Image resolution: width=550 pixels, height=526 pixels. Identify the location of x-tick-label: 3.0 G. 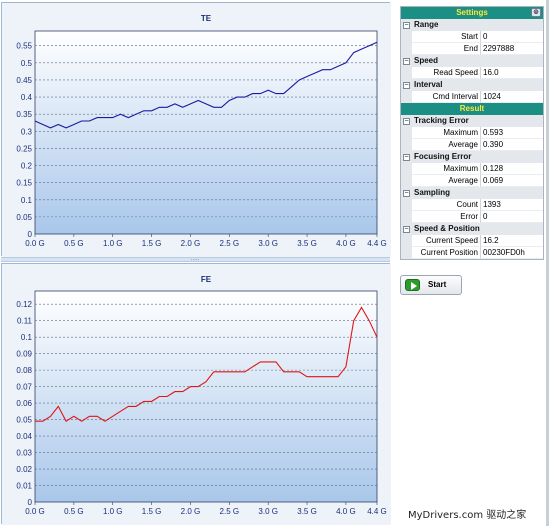
(268, 243).